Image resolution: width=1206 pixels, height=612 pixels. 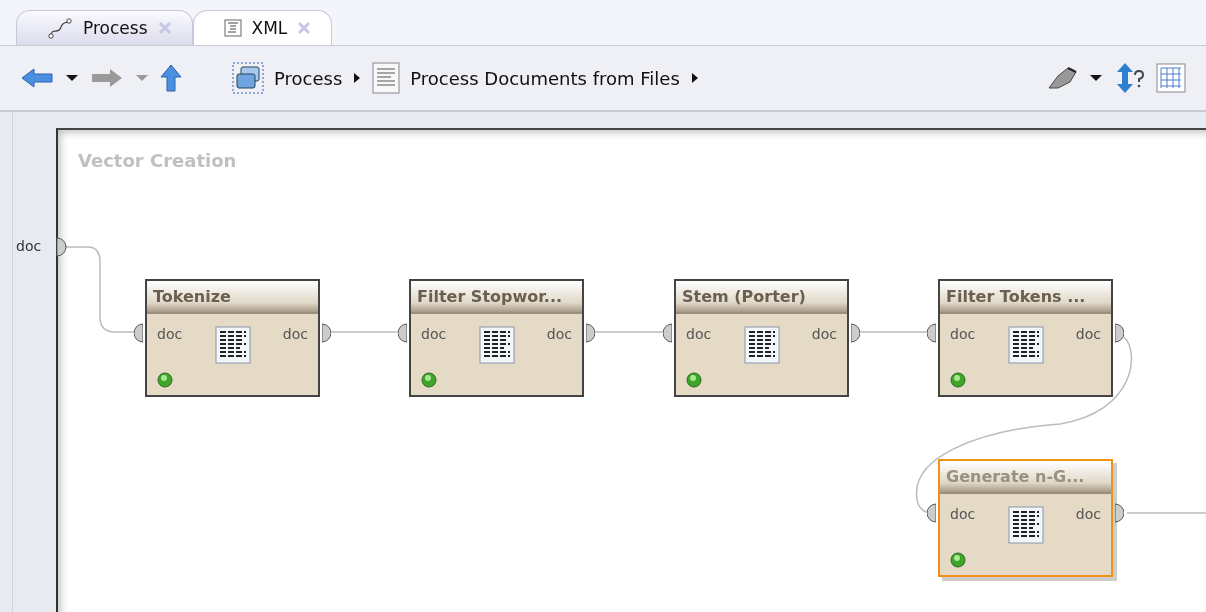 I want to click on operator-title: Stem (Porter), so click(x=761, y=297).